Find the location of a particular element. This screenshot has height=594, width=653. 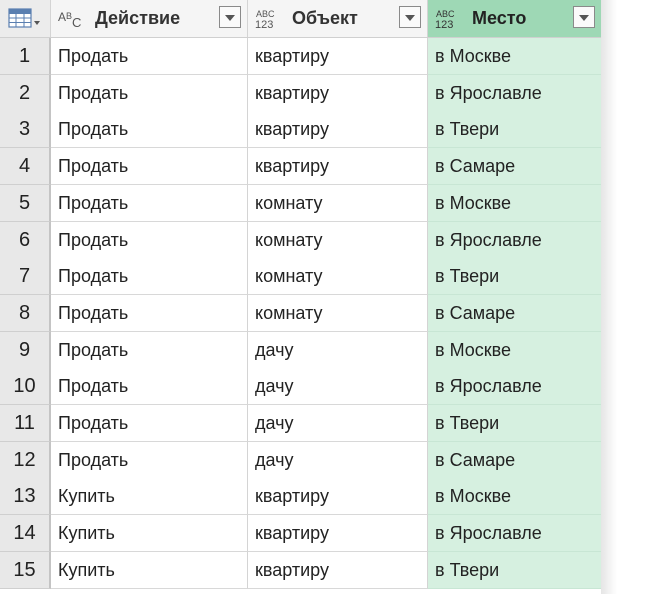

row-number: 14 is located at coordinates (25, 534).